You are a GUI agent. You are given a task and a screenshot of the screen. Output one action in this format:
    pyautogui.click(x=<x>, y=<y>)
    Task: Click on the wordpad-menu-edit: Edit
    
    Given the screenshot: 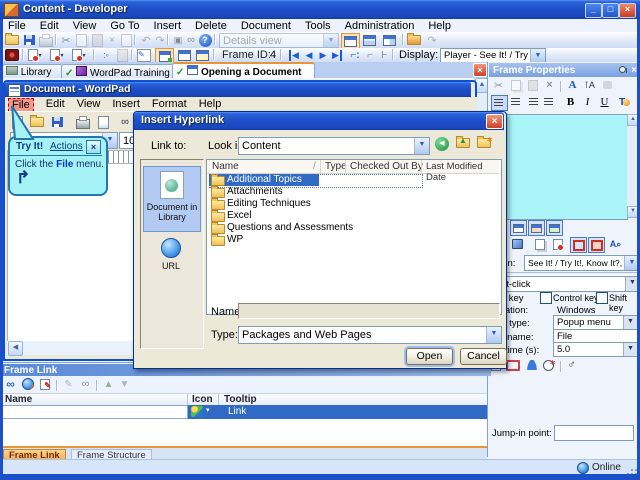 What is the action you would take?
    pyautogui.click(x=55, y=105)
    